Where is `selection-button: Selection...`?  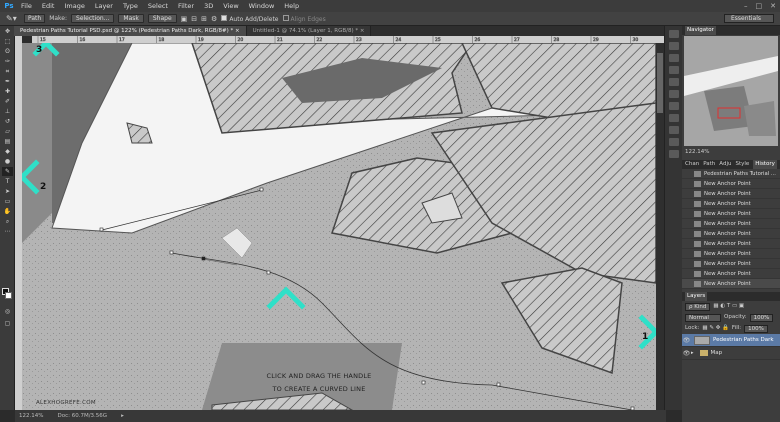 selection-button: Selection... is located at coordinates (93, 18).